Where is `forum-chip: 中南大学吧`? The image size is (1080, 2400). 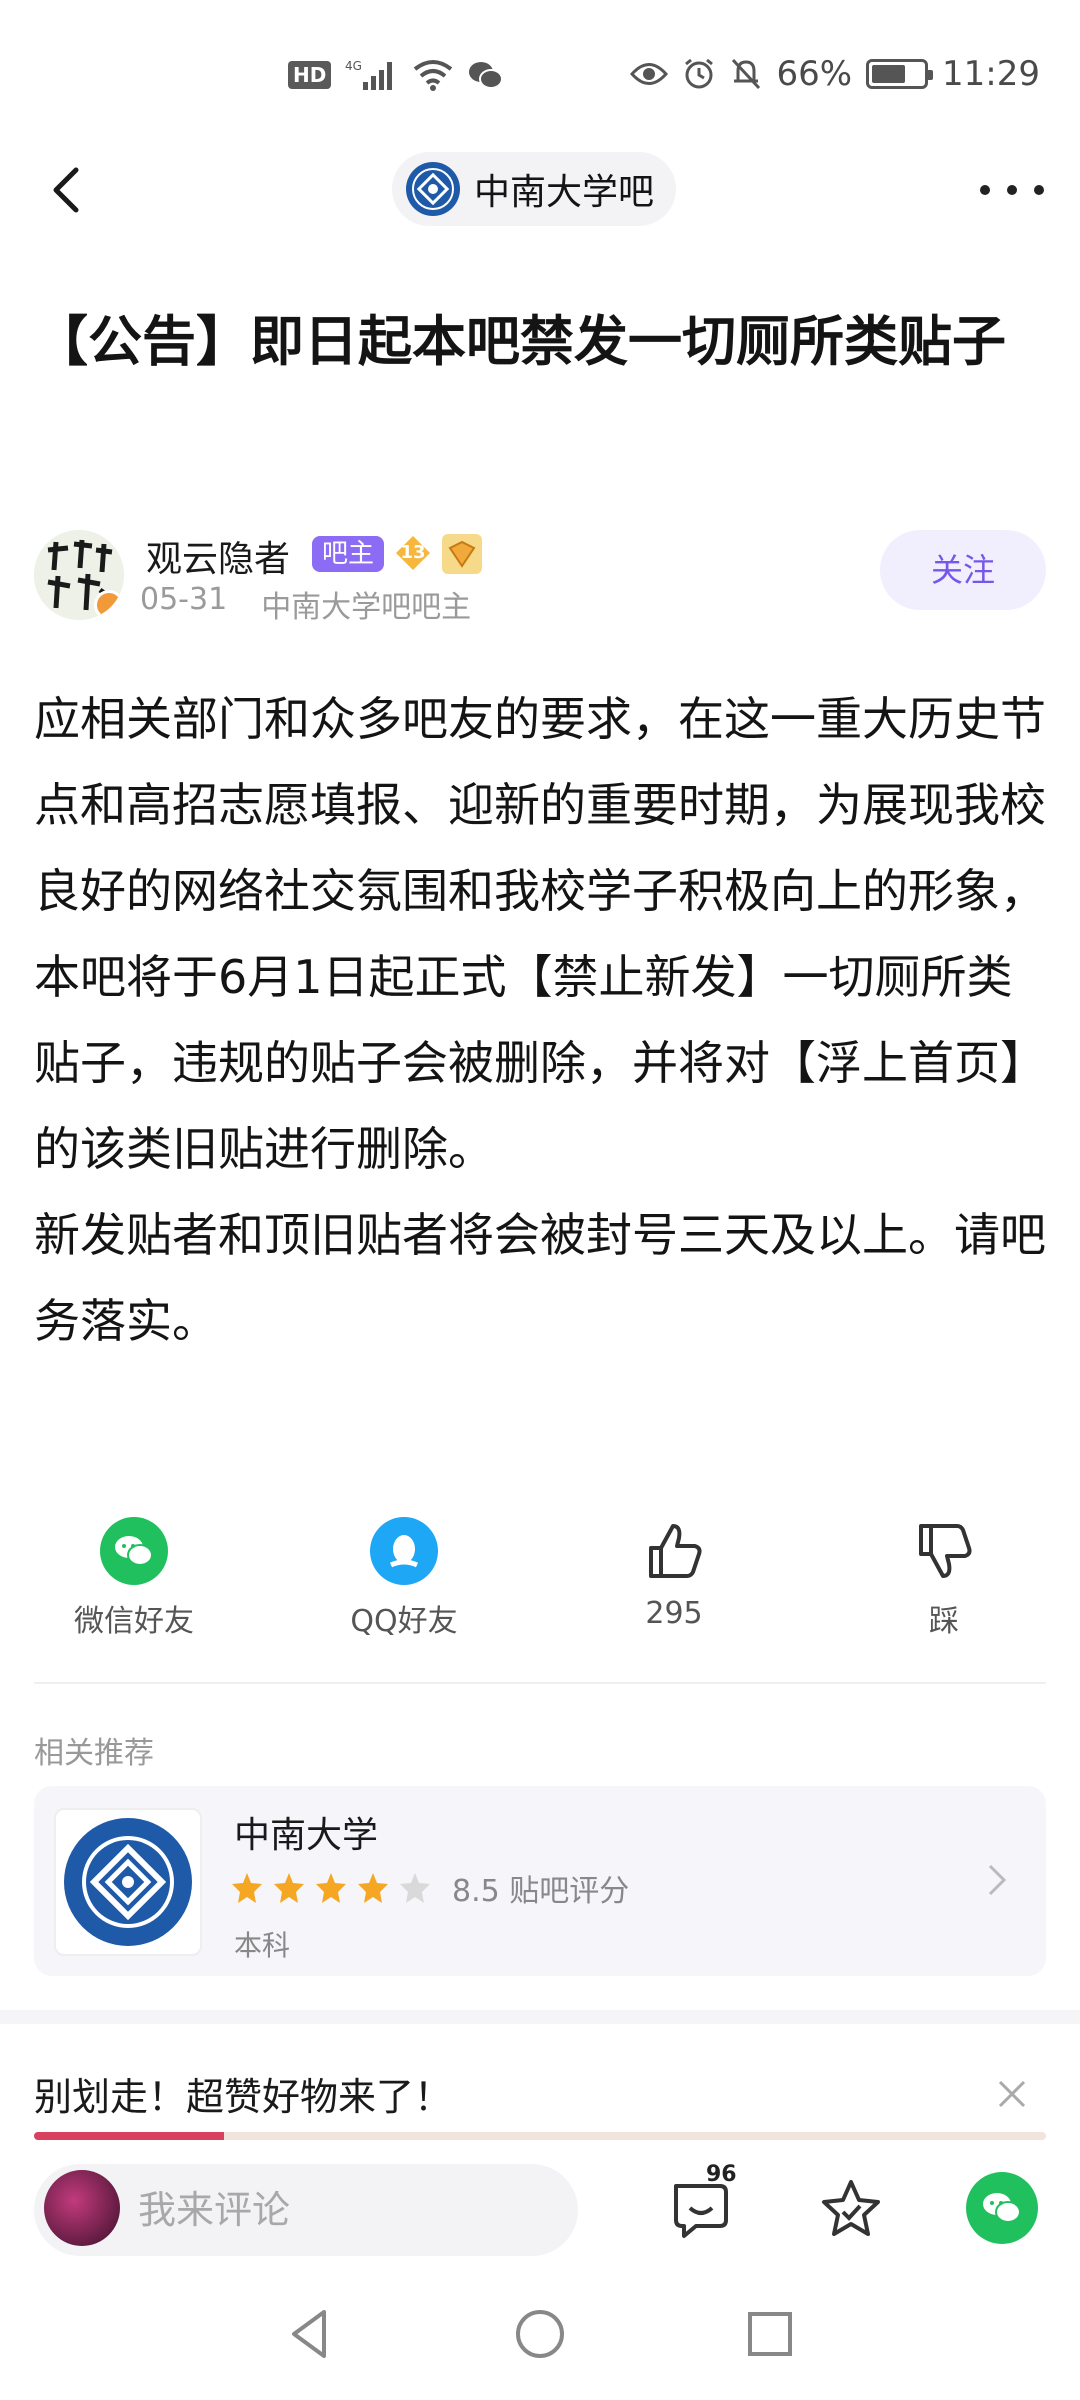
forum-chip: 中南大学吧 is located at coordinates (534, 189).